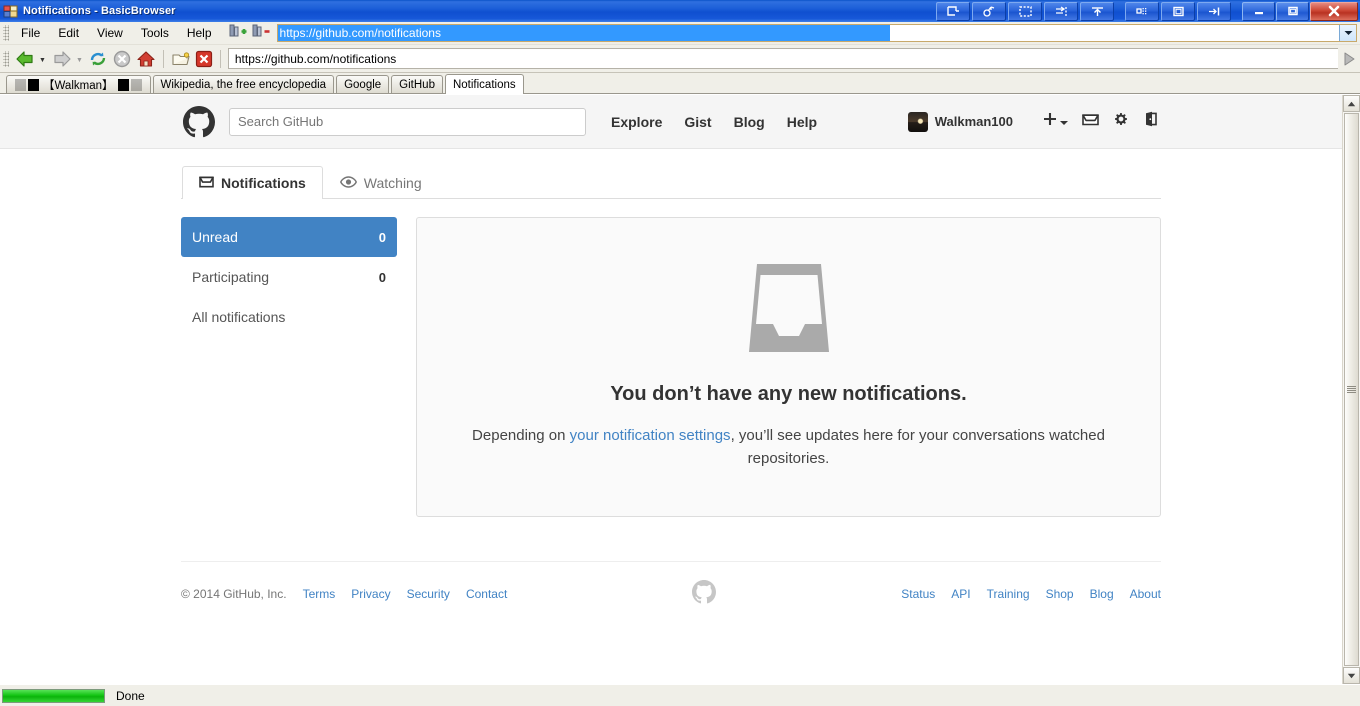  I want to click on browser-tab-wikipedia: Wikipedia, the free encyclopedia, so click(243, 84).